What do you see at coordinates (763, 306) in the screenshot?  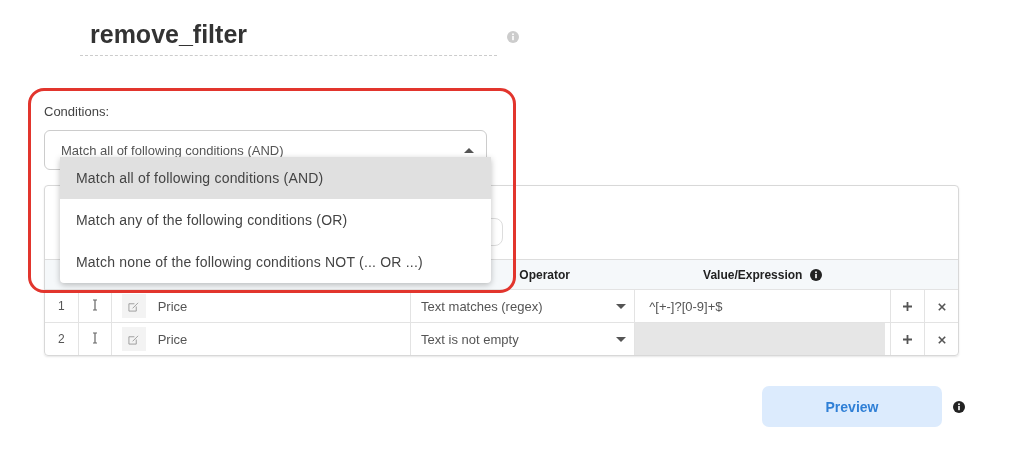 I see `value-field: ^[+-]?[0-9]+$` at bounding box center [763, 306].